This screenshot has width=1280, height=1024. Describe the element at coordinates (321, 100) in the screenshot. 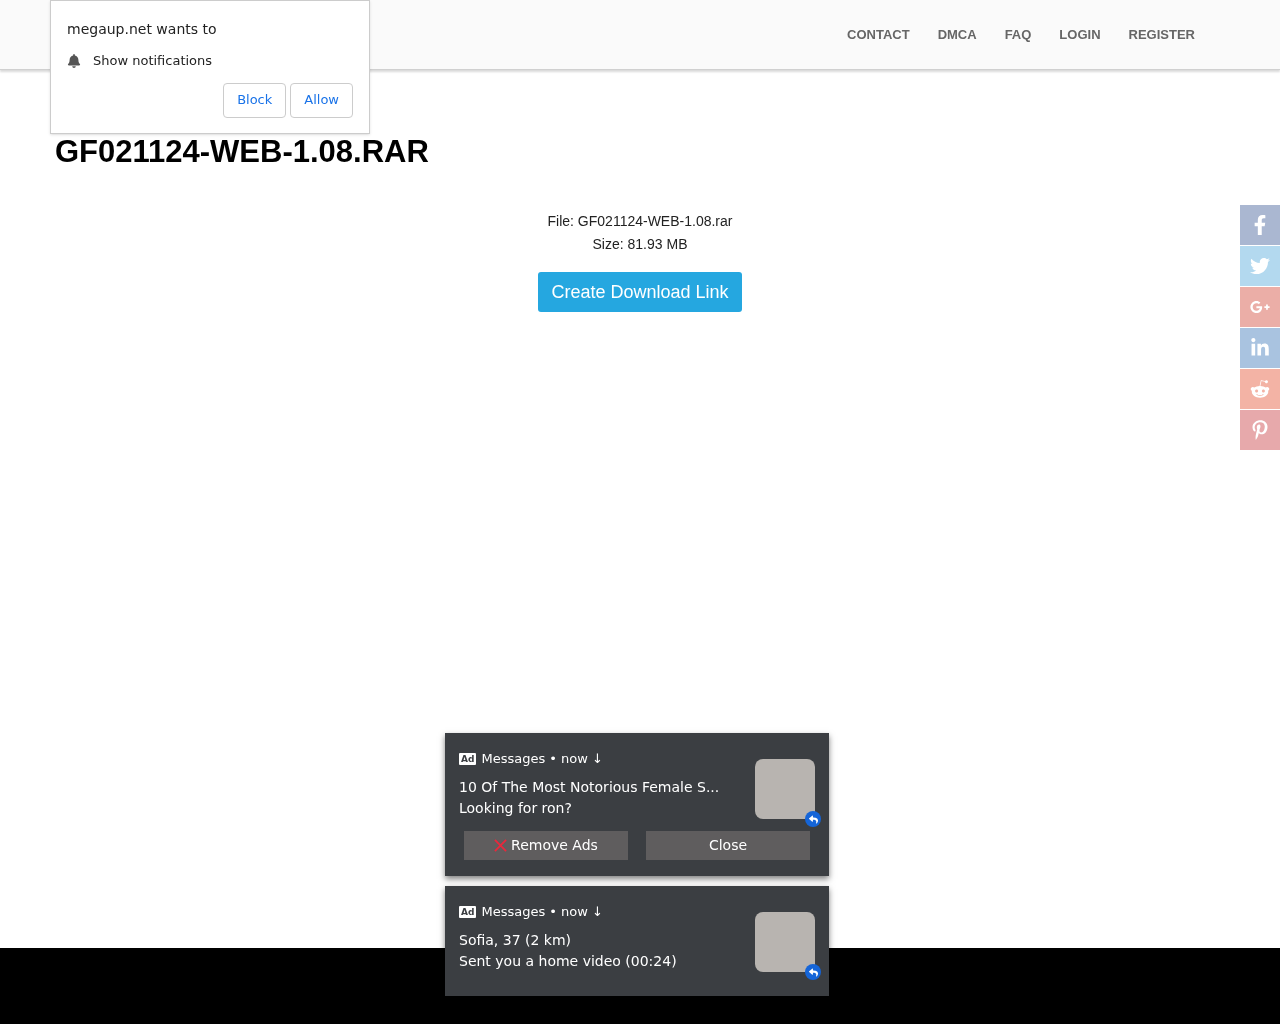

I see `permission-button: Allow` at that location.